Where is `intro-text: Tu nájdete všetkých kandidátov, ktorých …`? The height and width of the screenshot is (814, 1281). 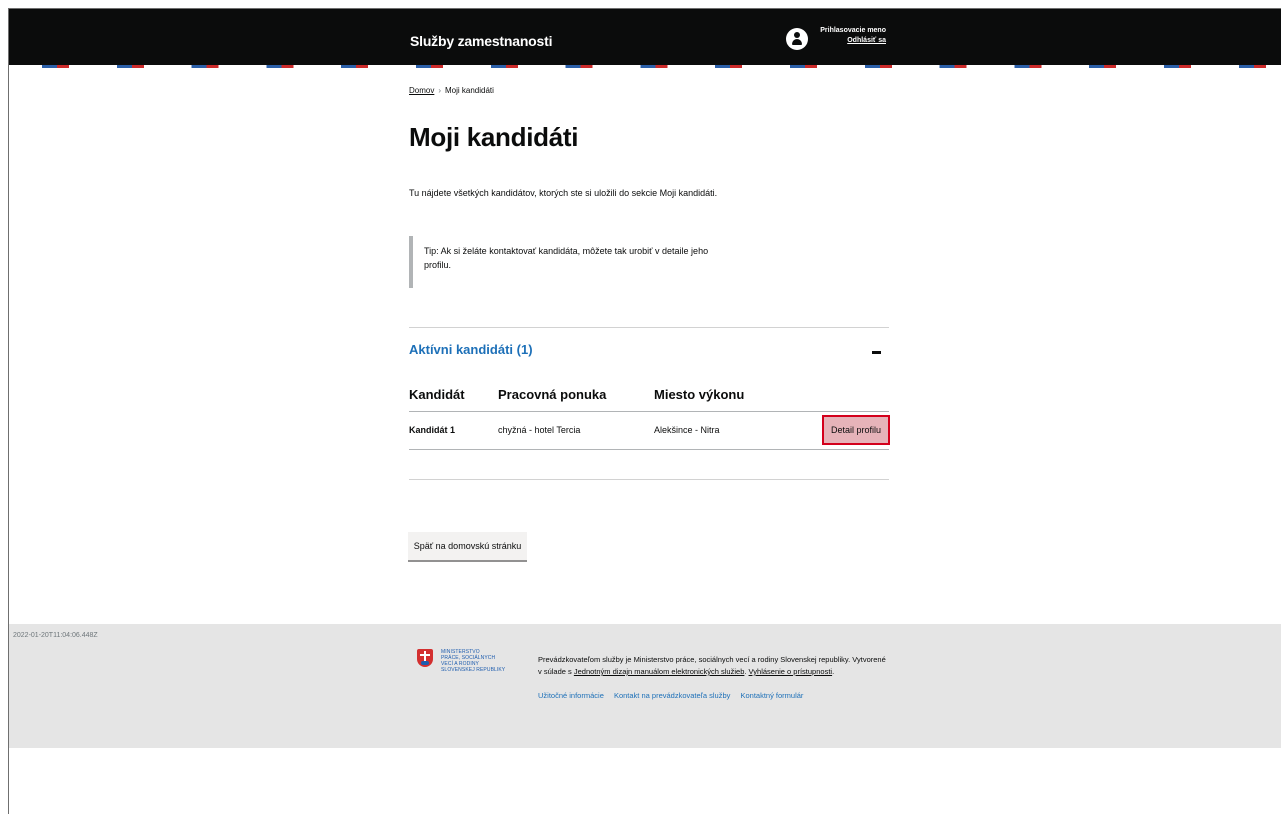 intro-text: Tu nájdete všetkých kandidátov, ktorých … is located at coordinates (563, 193).